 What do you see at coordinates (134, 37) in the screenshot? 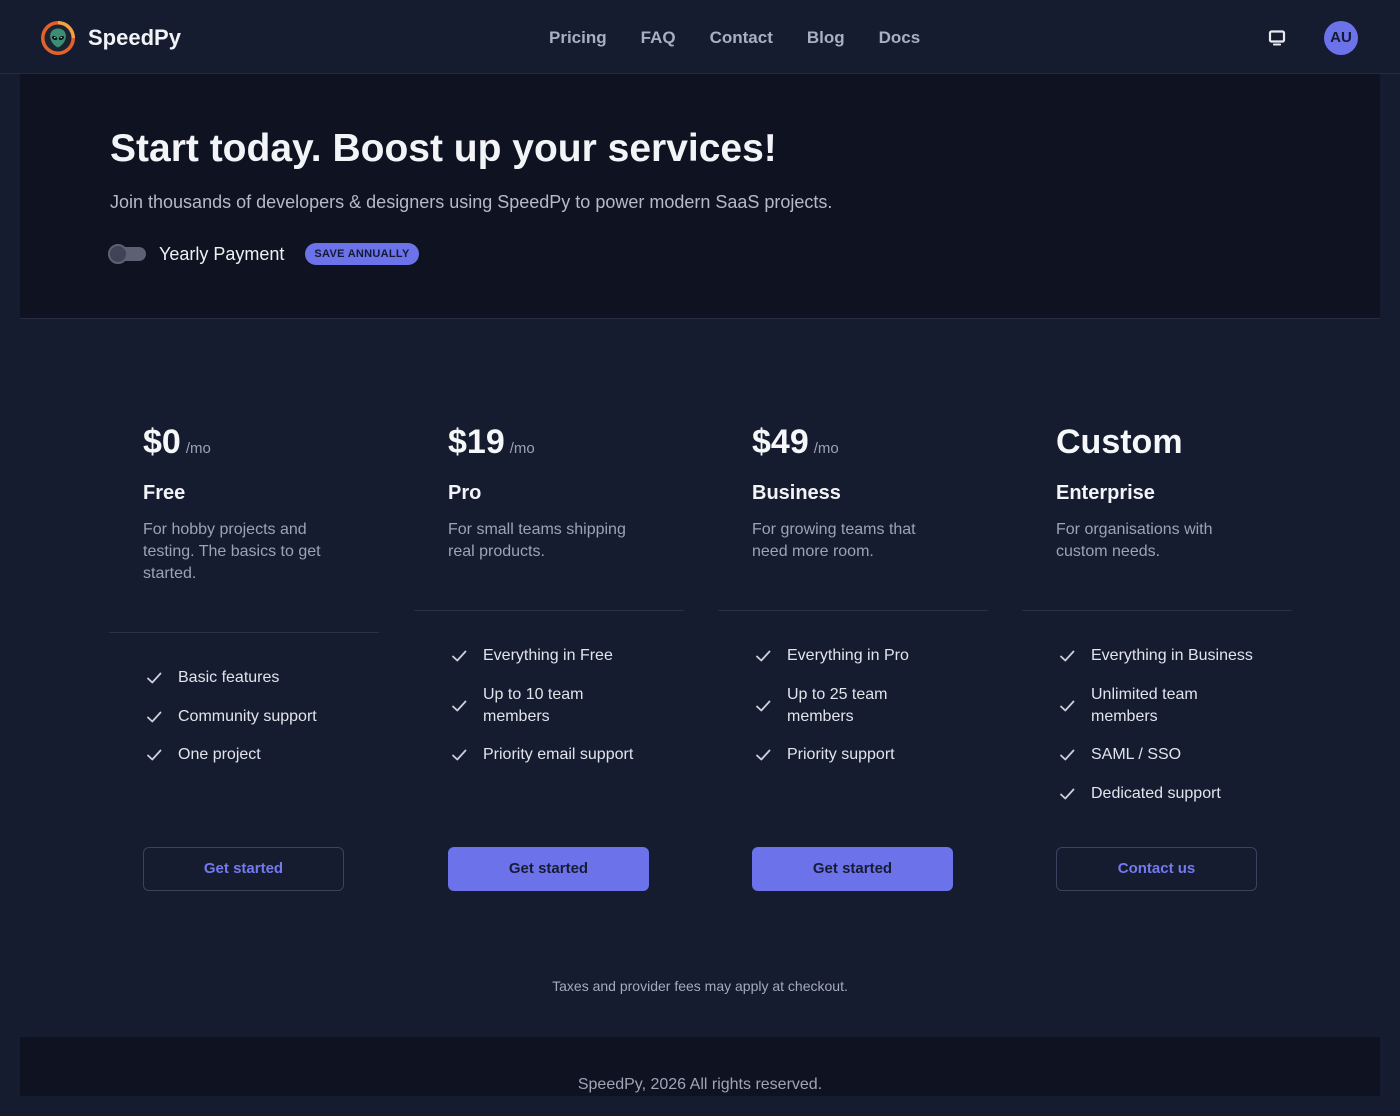
I see `brand-name: SpeedPy` at bounding box center [134, 37].